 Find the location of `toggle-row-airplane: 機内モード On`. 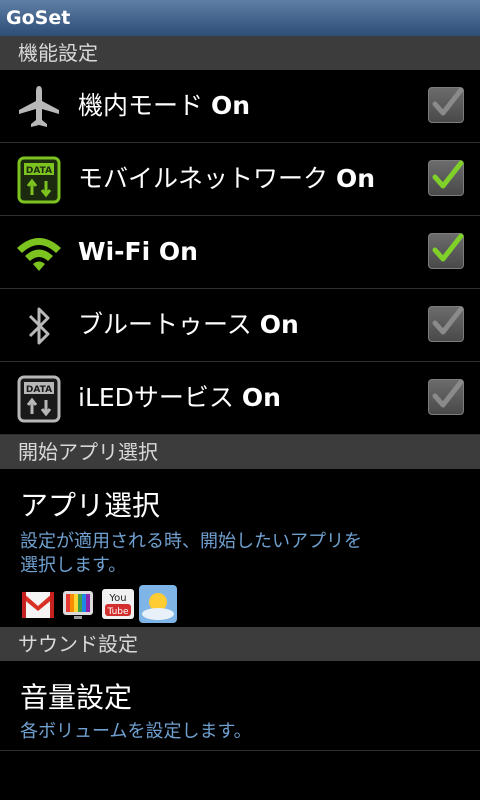

toggle-row-airplane: 機内モード On is located at coordinates (240, 106).